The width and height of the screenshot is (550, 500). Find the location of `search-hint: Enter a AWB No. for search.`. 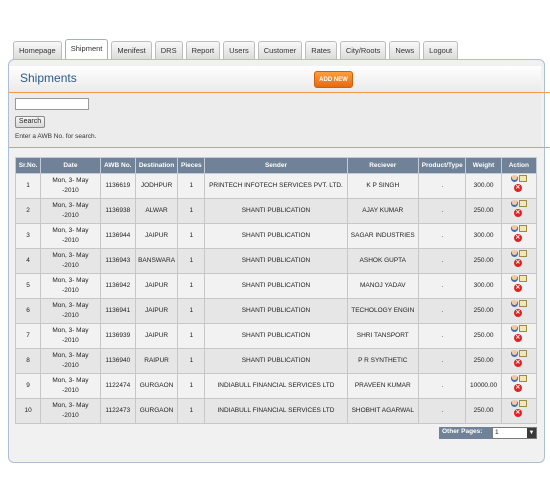

search-hint: Enter a AWB No. for search. is located at coordinates (56, 136).